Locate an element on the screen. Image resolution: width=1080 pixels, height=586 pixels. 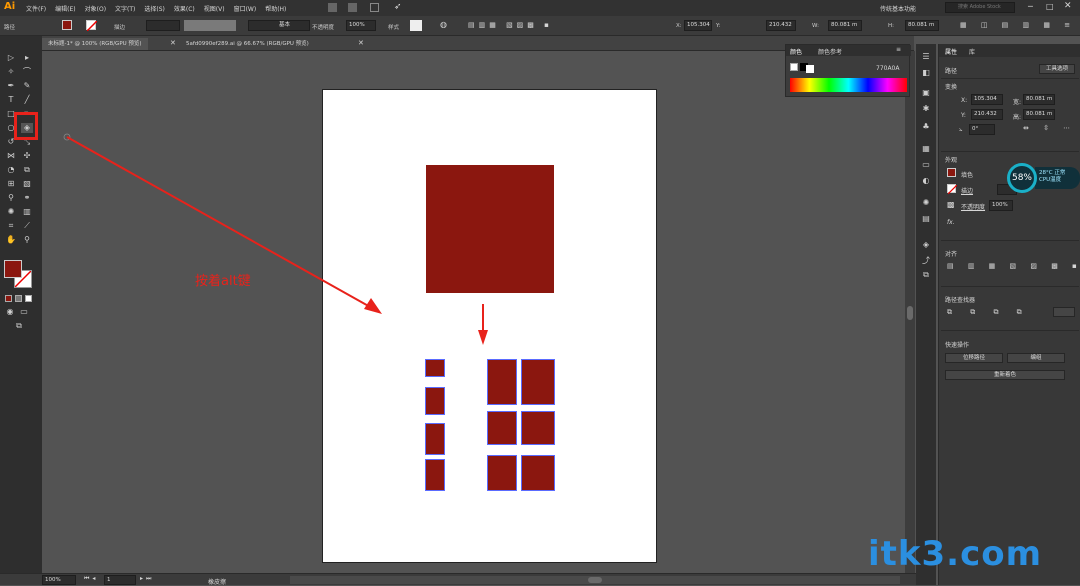
watermark: itk3.com is located at coordinates (955, 554).